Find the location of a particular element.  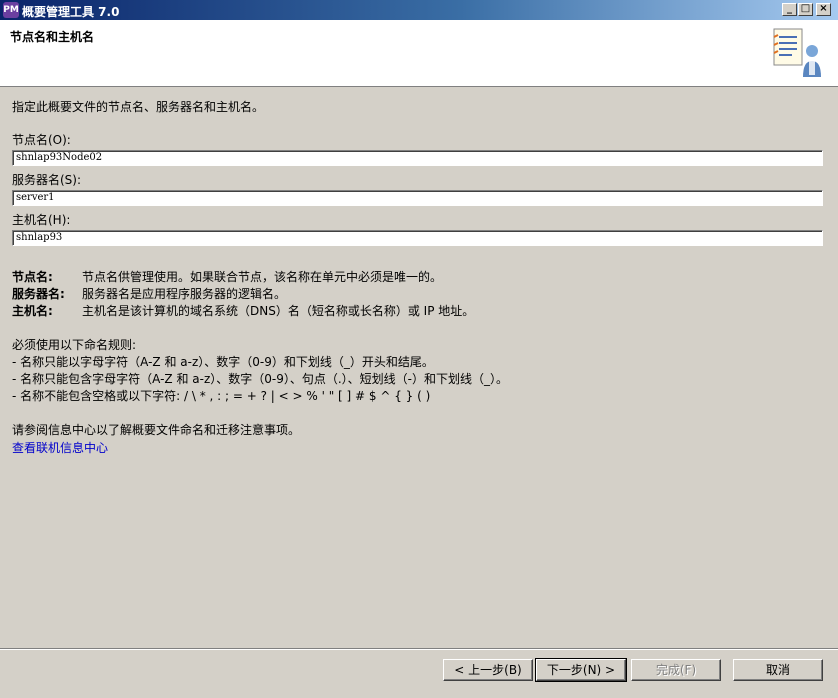

app-icon: PM is located at coordinates (11, 10).